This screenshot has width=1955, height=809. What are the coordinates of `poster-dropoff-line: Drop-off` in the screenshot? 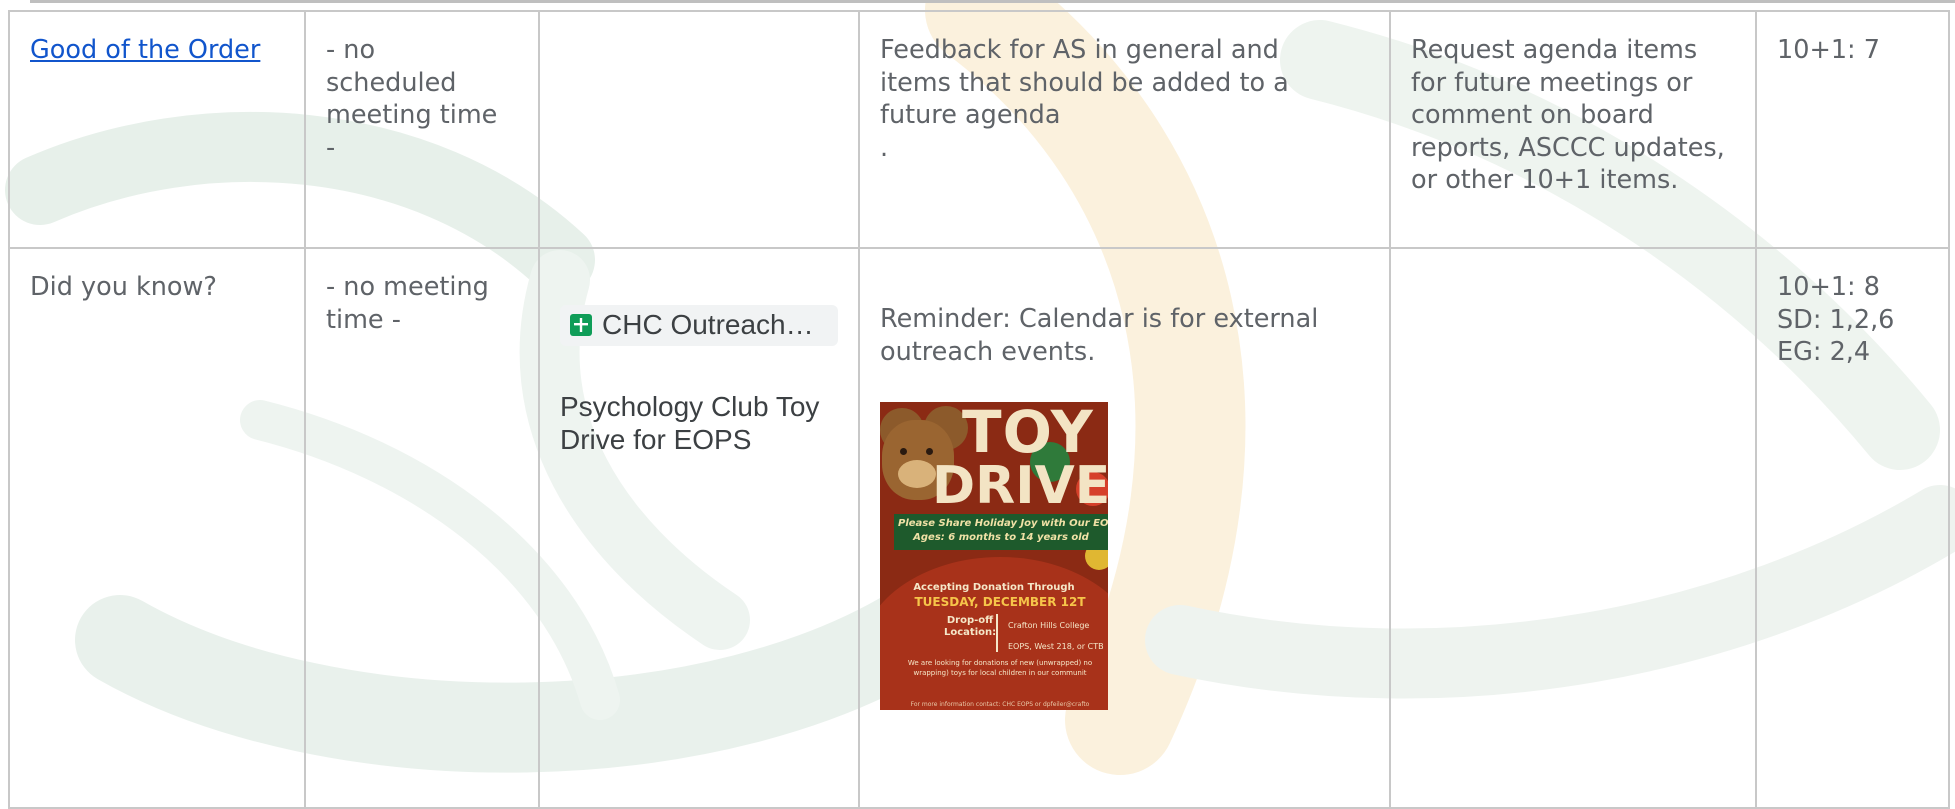 It's located at (970, 620).